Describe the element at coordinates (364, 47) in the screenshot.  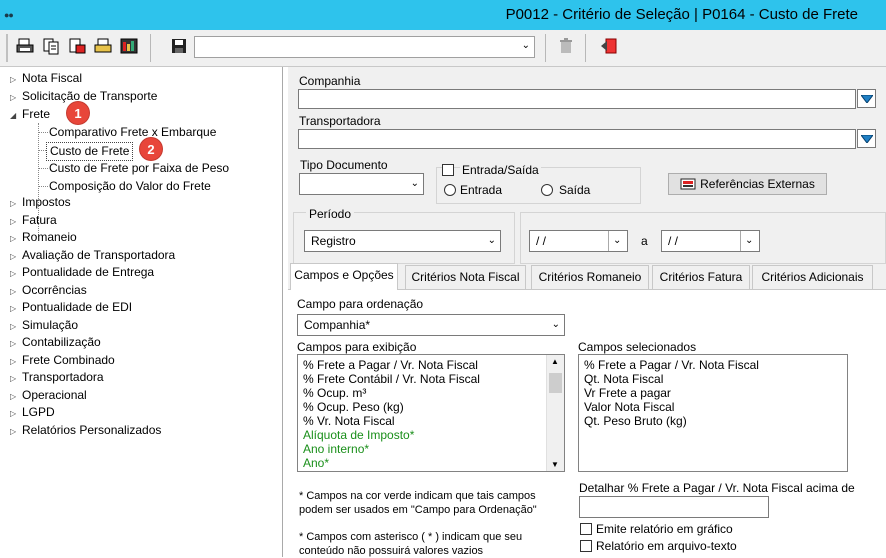
I see `toolbar-combo: ⌄` at that location.